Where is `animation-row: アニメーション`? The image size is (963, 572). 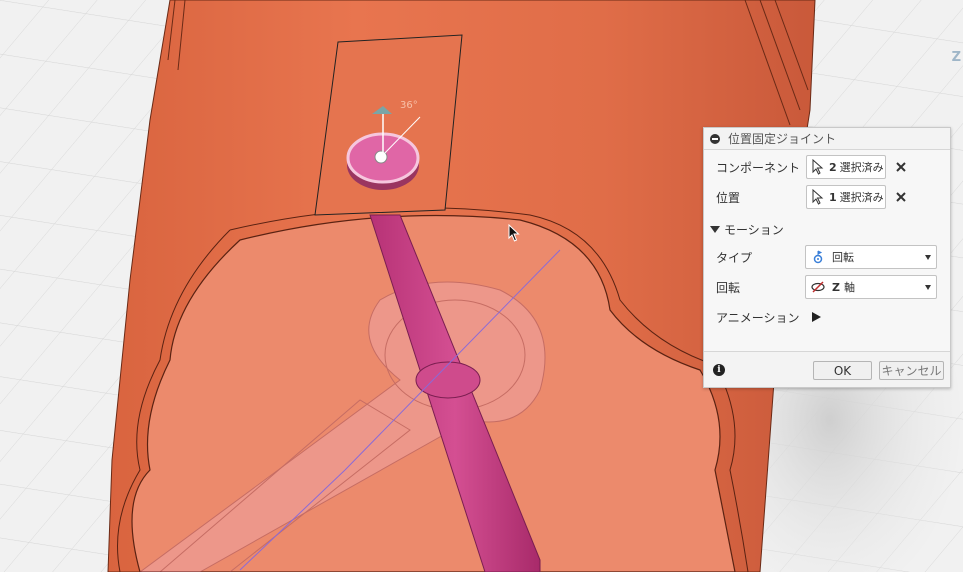 animation-row: アニメーション is located at coordinates (827, 317).